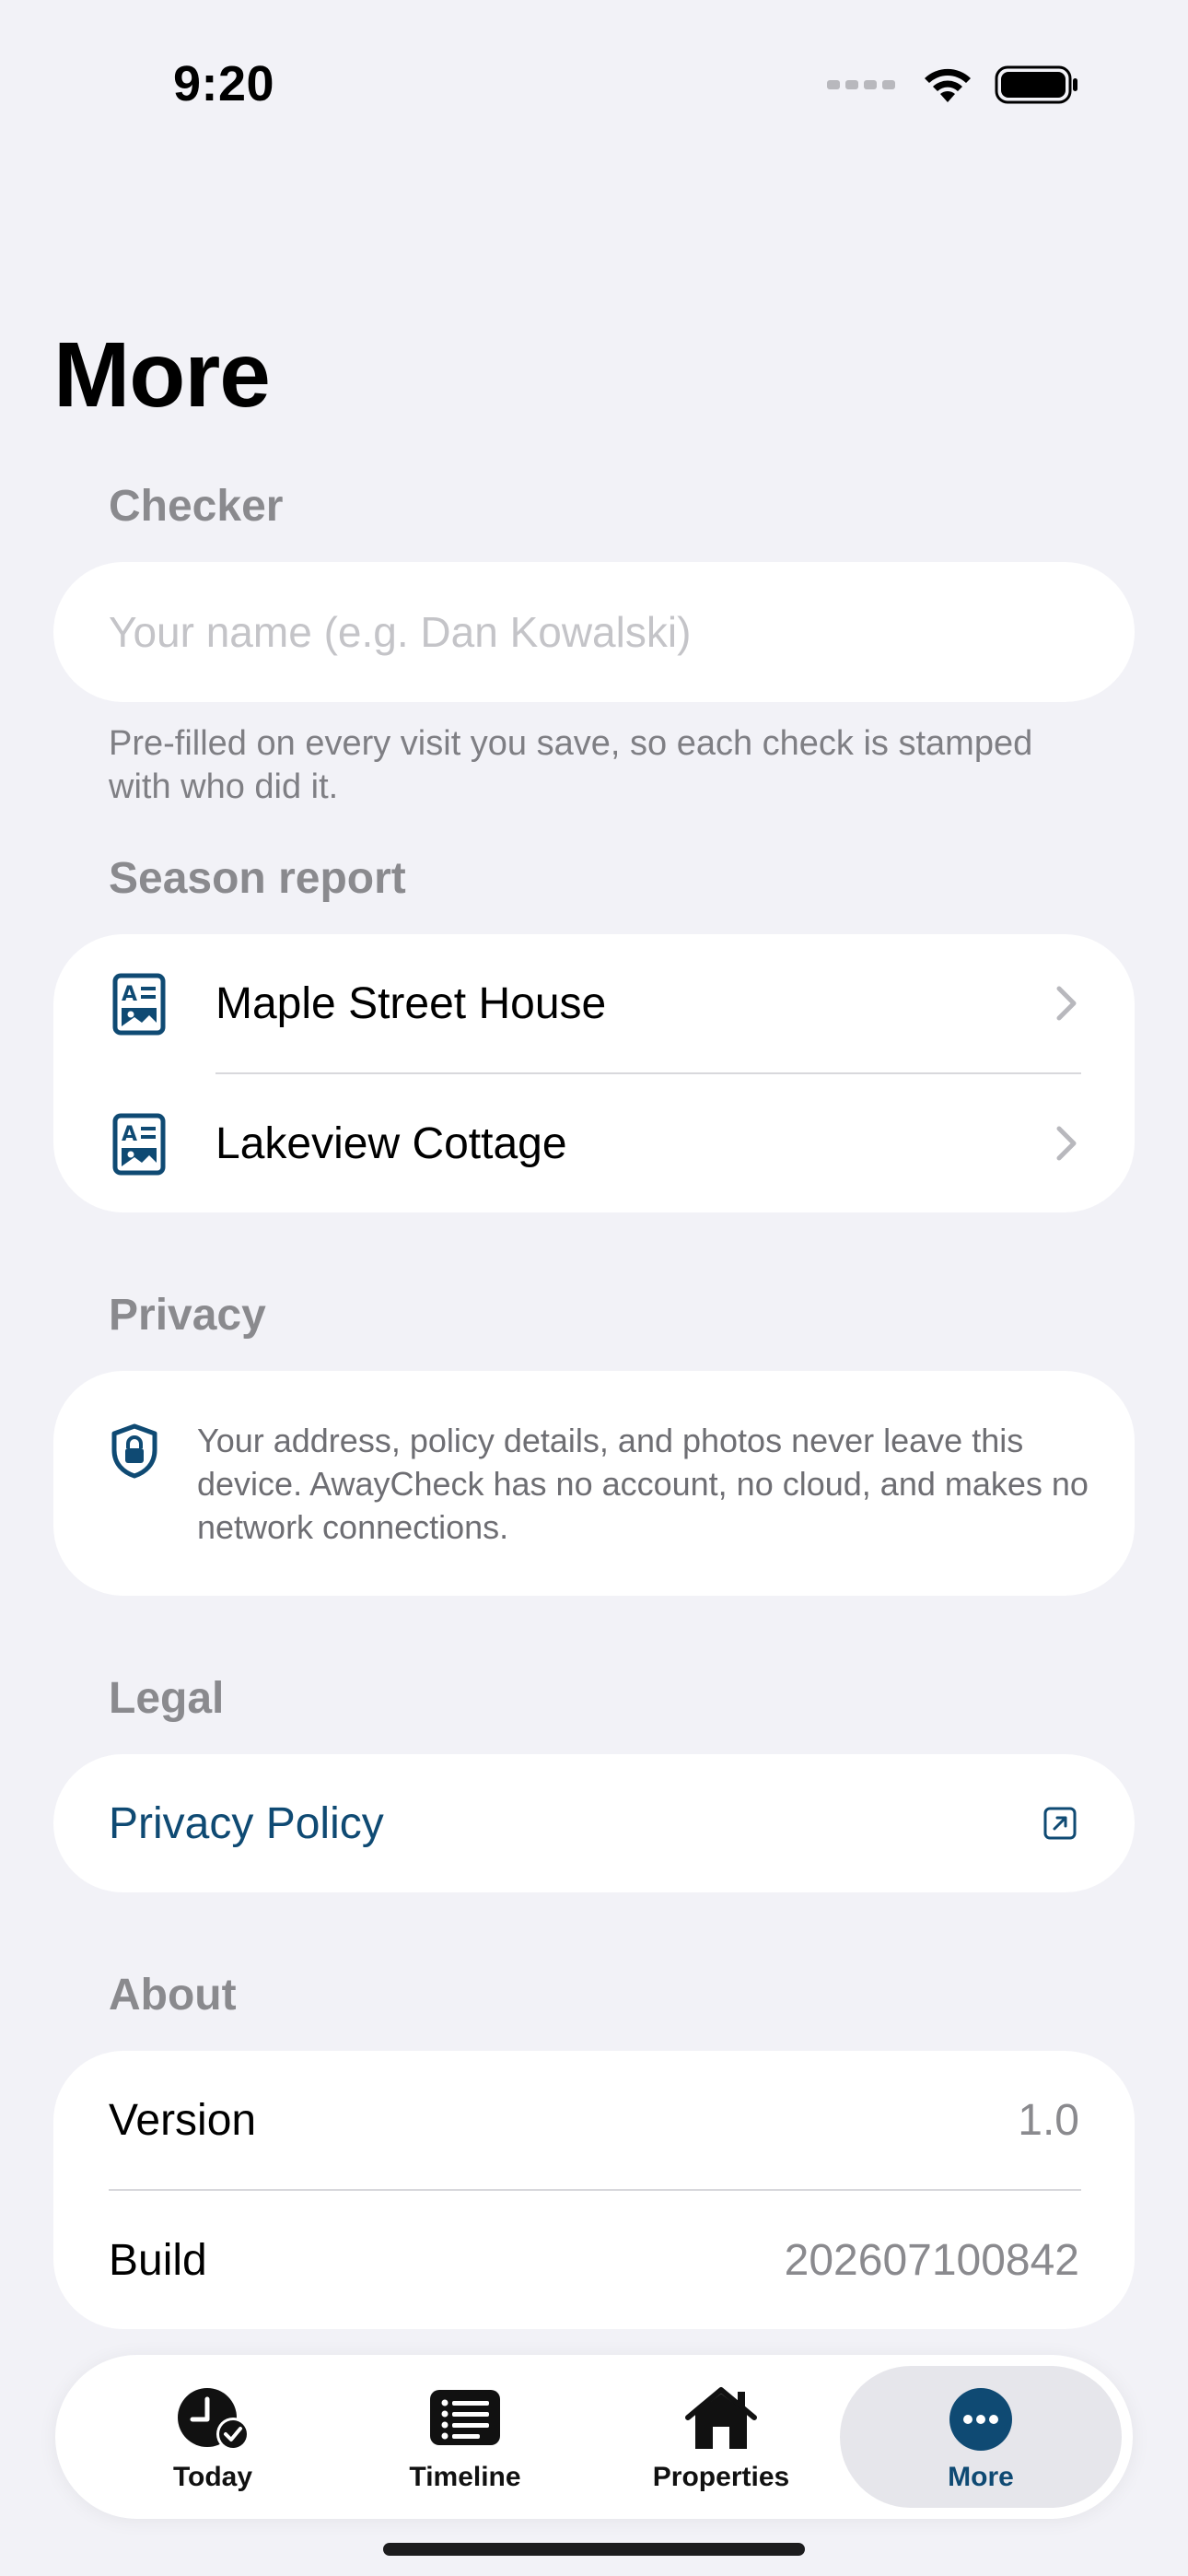 The width and height of the screenshot is (1188, 2576). I want to click on about-section-header: About, so click(173, 1995).